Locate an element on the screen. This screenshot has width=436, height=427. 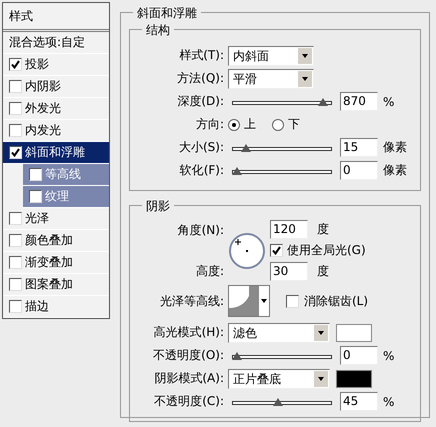
field-label: 阴影模式(A): is located at coordinates (189, 378).